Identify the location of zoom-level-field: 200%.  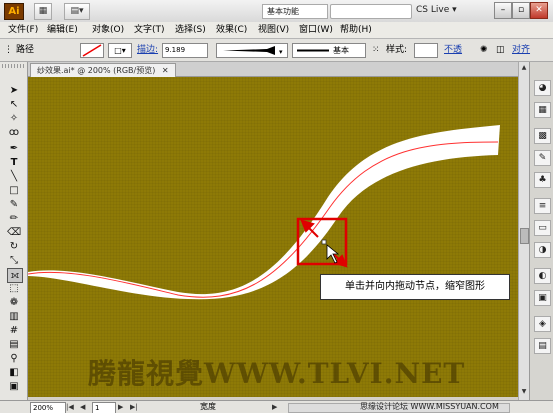
(48, 407).